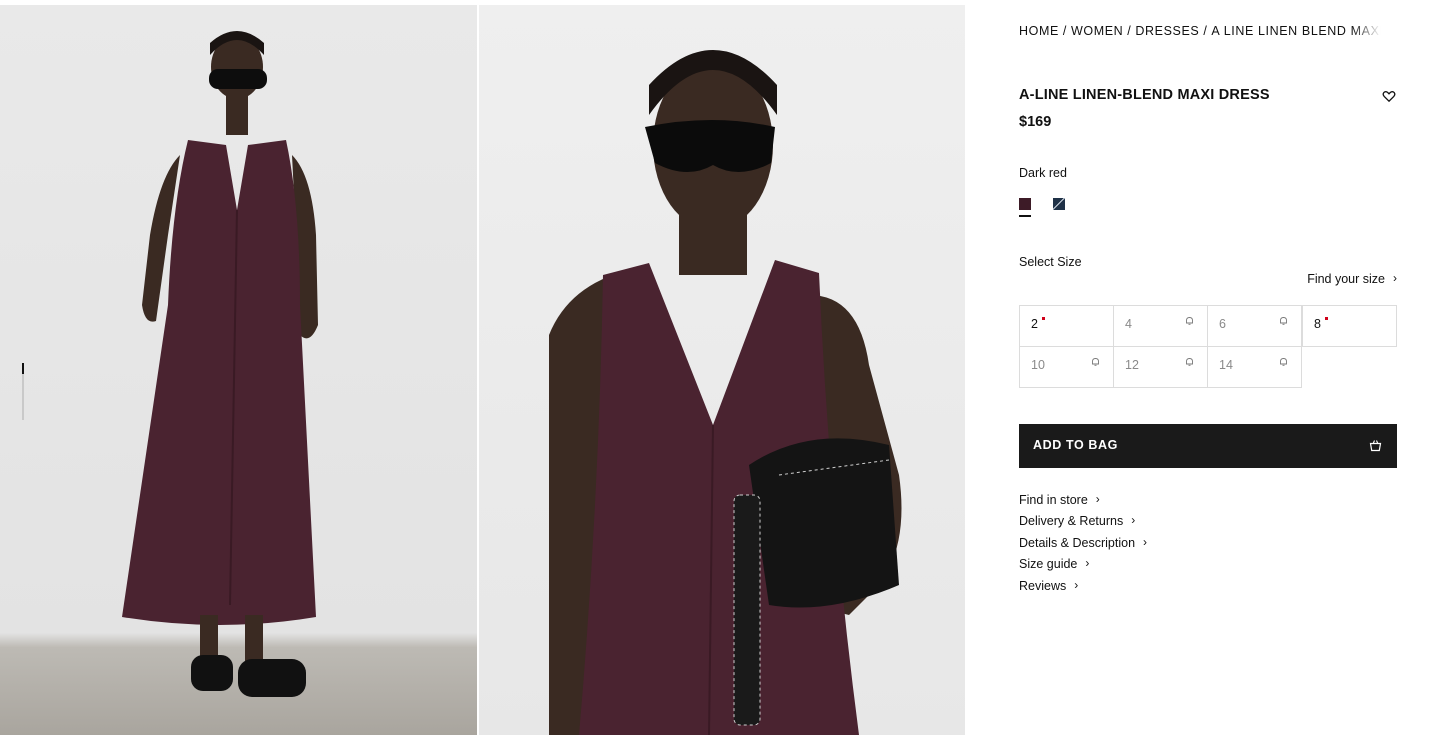 This screenshot has width=1456, height=735. Describe the element at coordinates (1077, 542) in the screenshot. I see `link-label: Details & Description` at that location.